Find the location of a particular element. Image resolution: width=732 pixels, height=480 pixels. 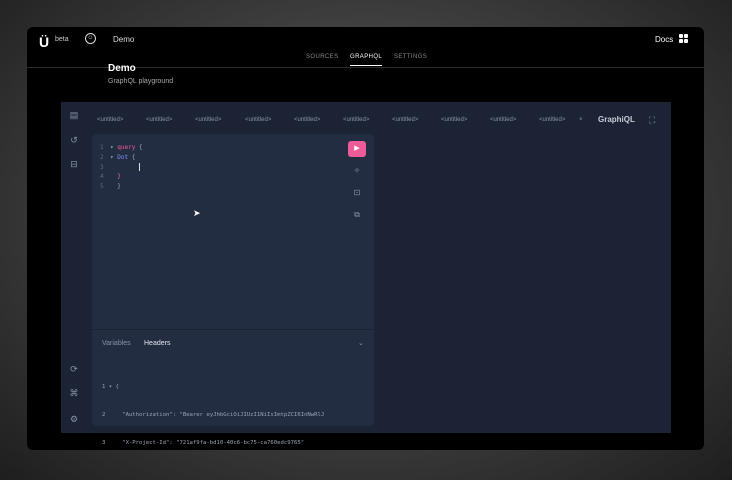

tab-headers: Headers is located at coordinates (157, 343).